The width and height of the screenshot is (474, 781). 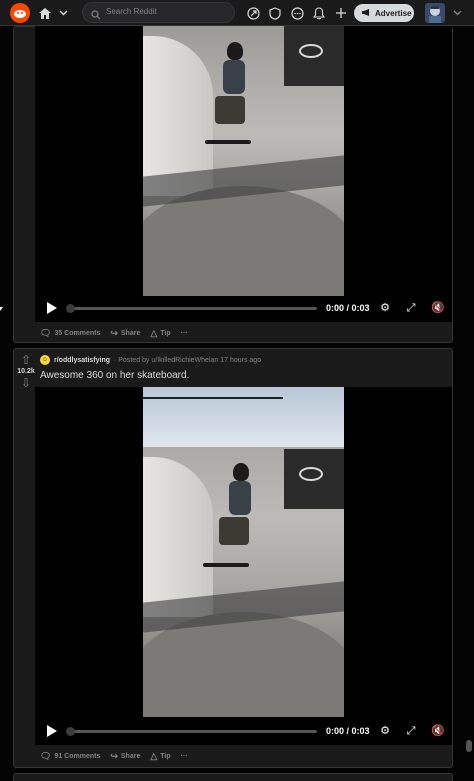 What do you see at coordinates (469, 746) in the screenshot?
I see `scrollbar-thumb` at bounding box center [469, 746].